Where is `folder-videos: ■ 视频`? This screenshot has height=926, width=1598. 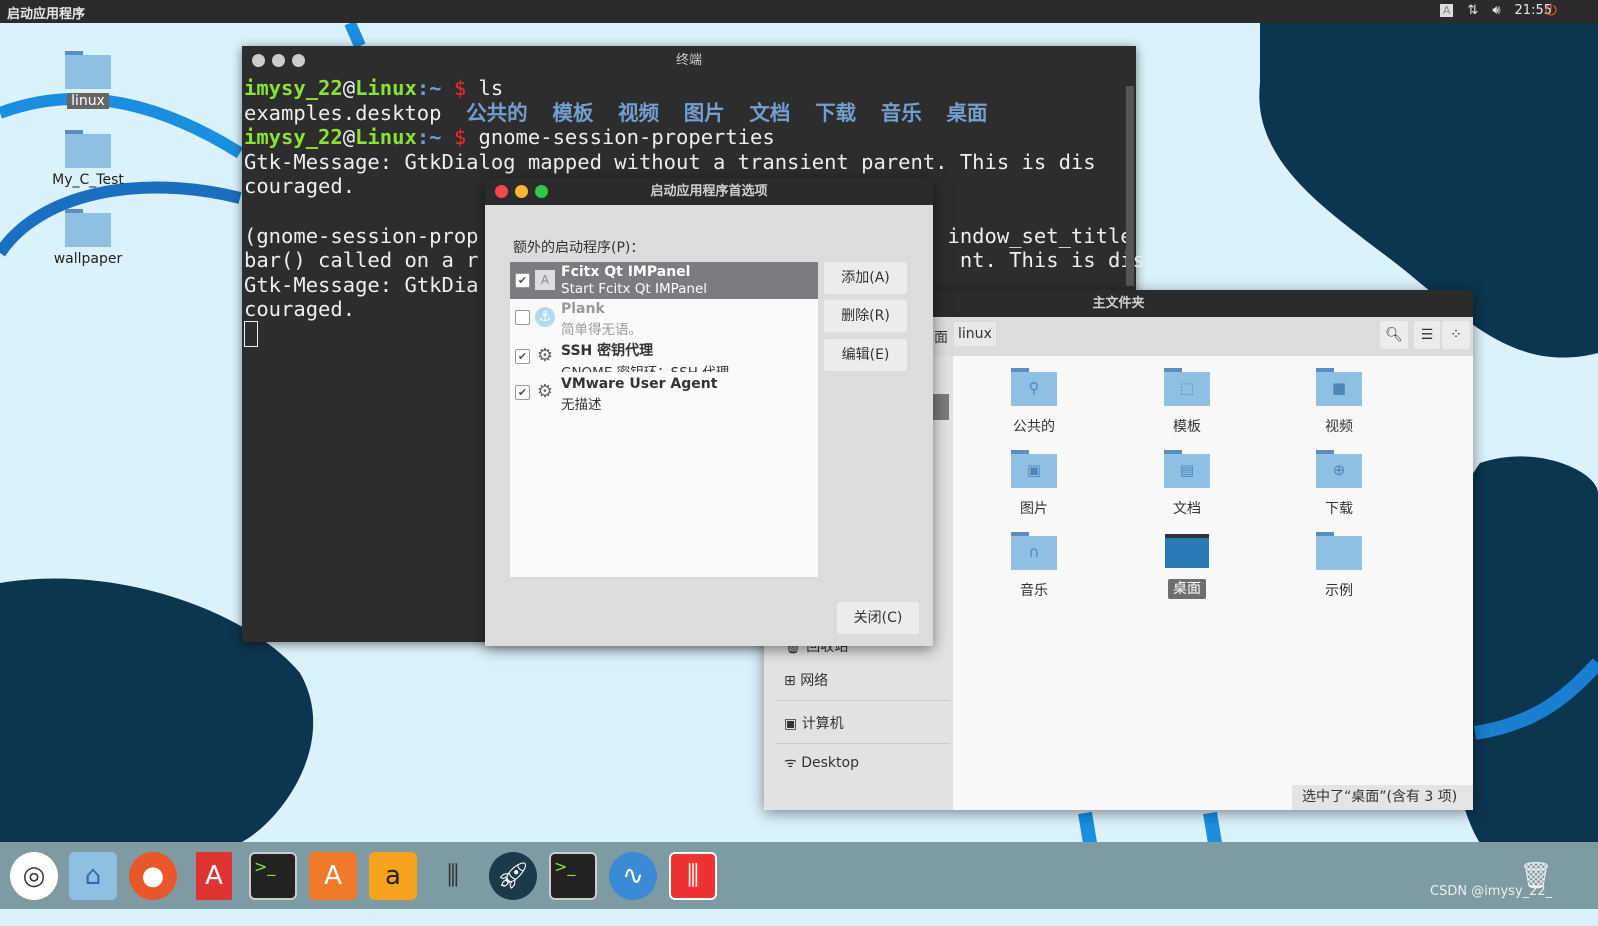
folder-videos: ■ 视频 is located at coordinates (1339, 402).